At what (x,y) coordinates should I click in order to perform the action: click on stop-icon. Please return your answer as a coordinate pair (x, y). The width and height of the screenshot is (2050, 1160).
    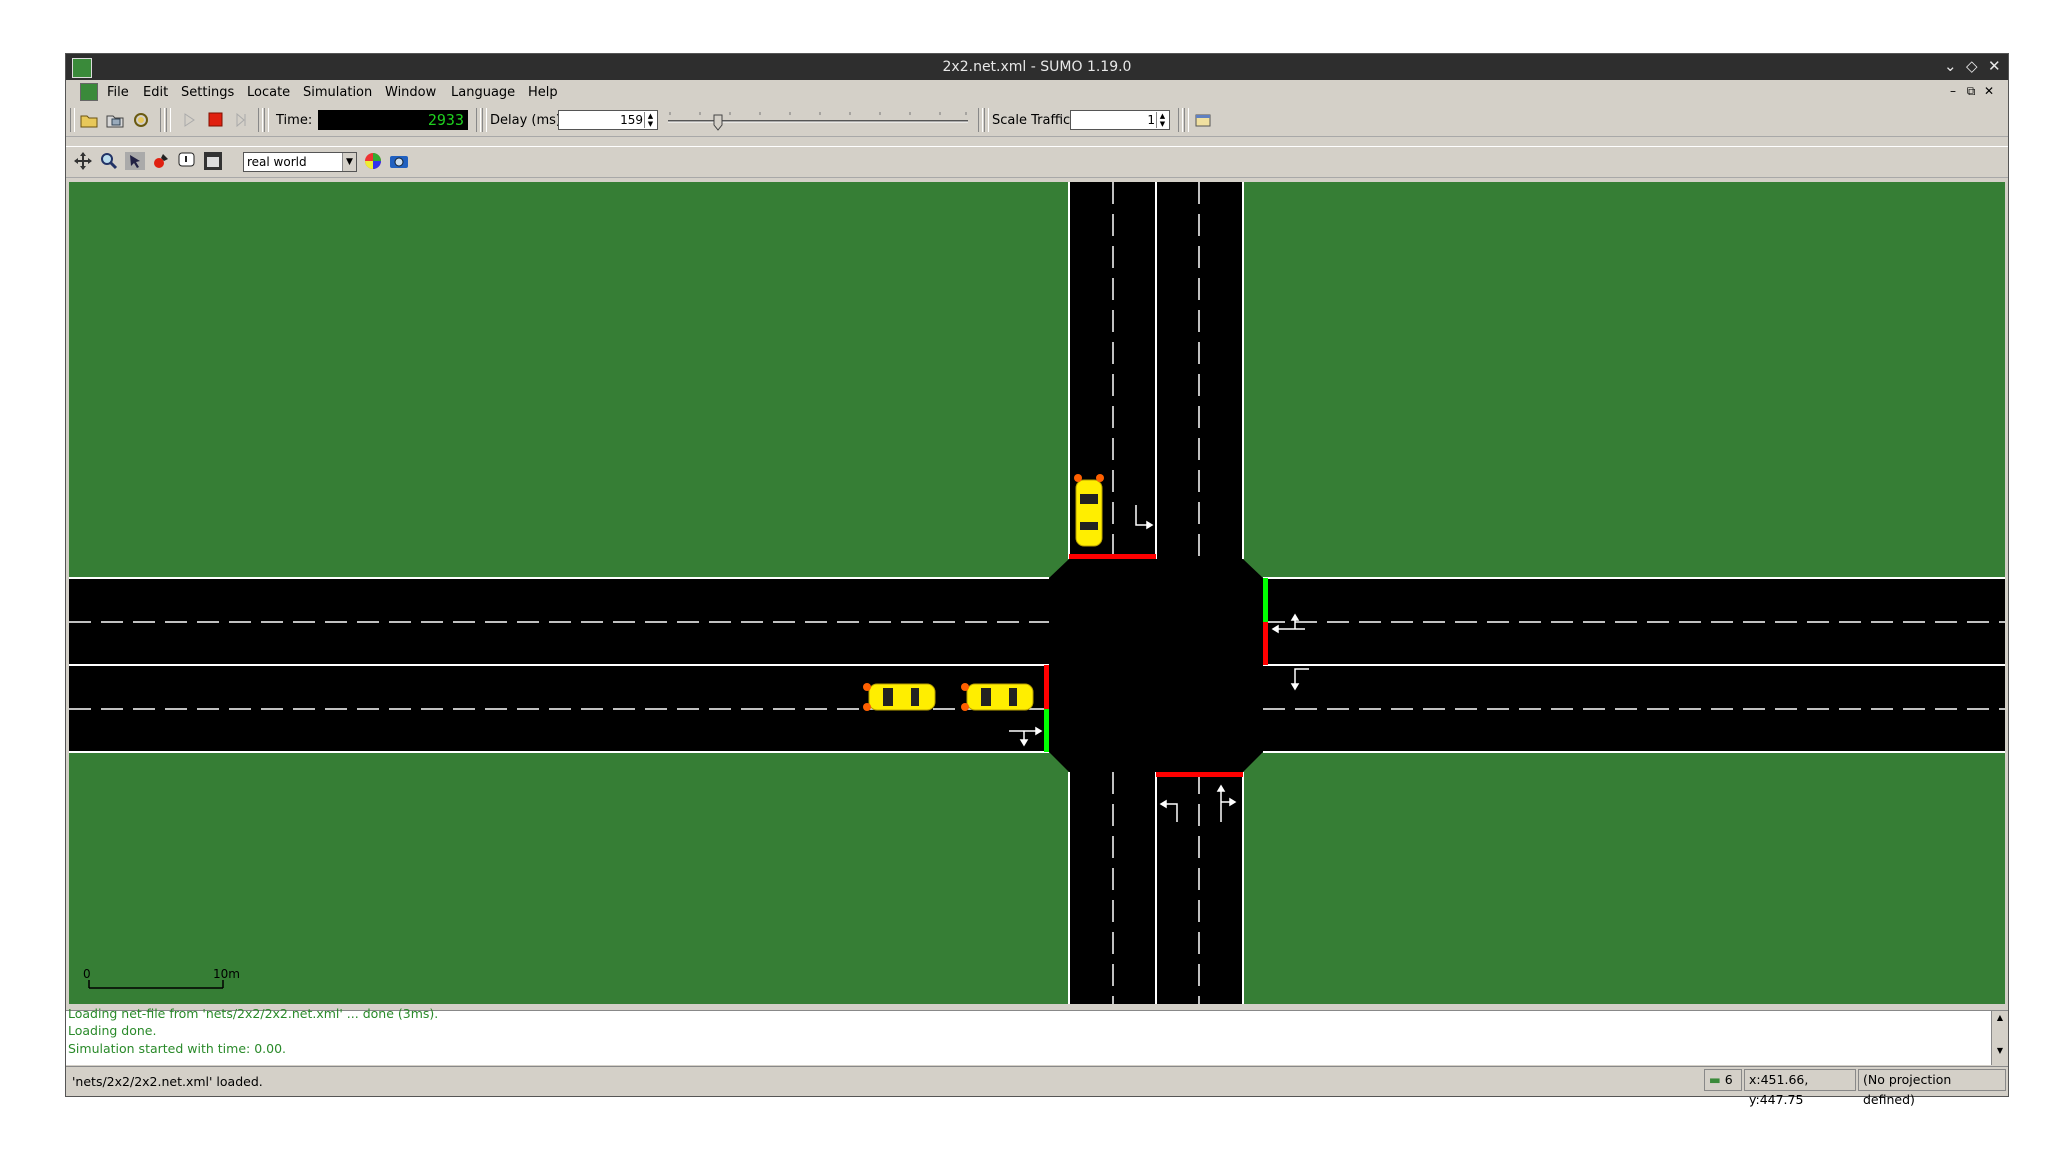
    Looking at the image, I should click on (215, 120).